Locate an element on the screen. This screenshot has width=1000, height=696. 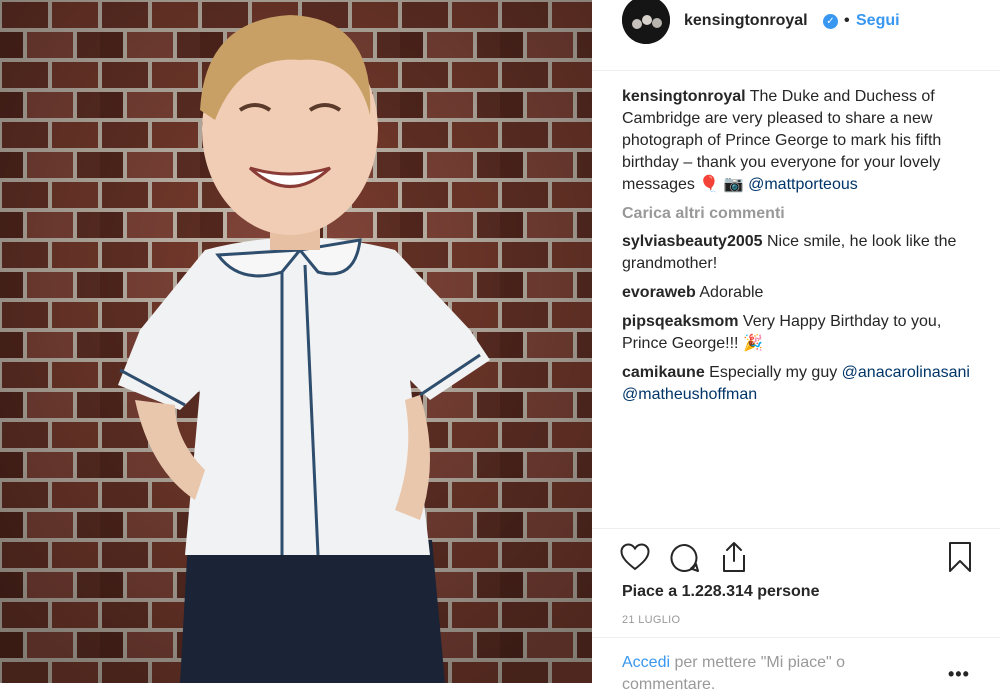
more-options-icon: ••• is located at coordinates (959, 674).